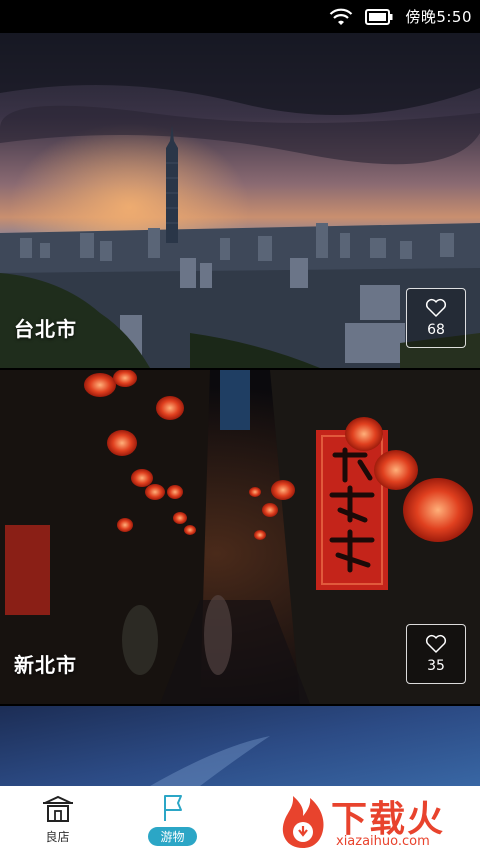 The image size is (480, 853). Describe the element at coordinates (57, 837) in the screenshot. I see `nav-label: 良店` at that location.